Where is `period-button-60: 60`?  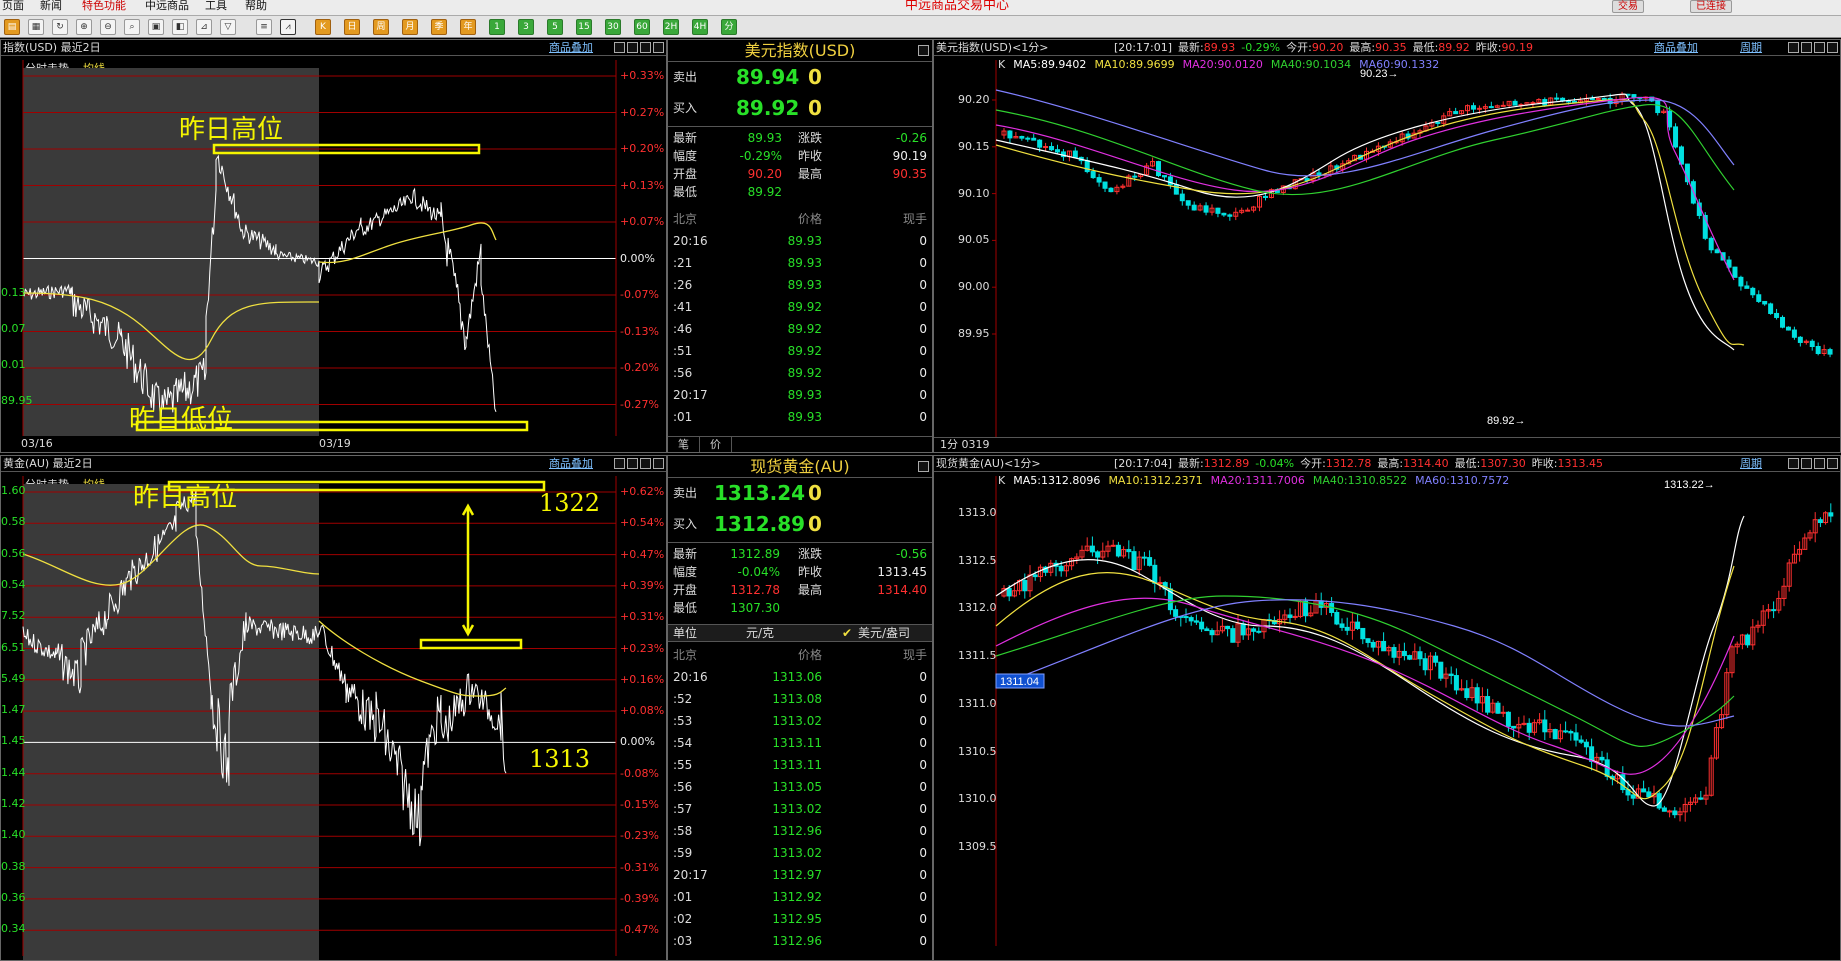
period-button-60: 60 is located at coordinates (642, 27).